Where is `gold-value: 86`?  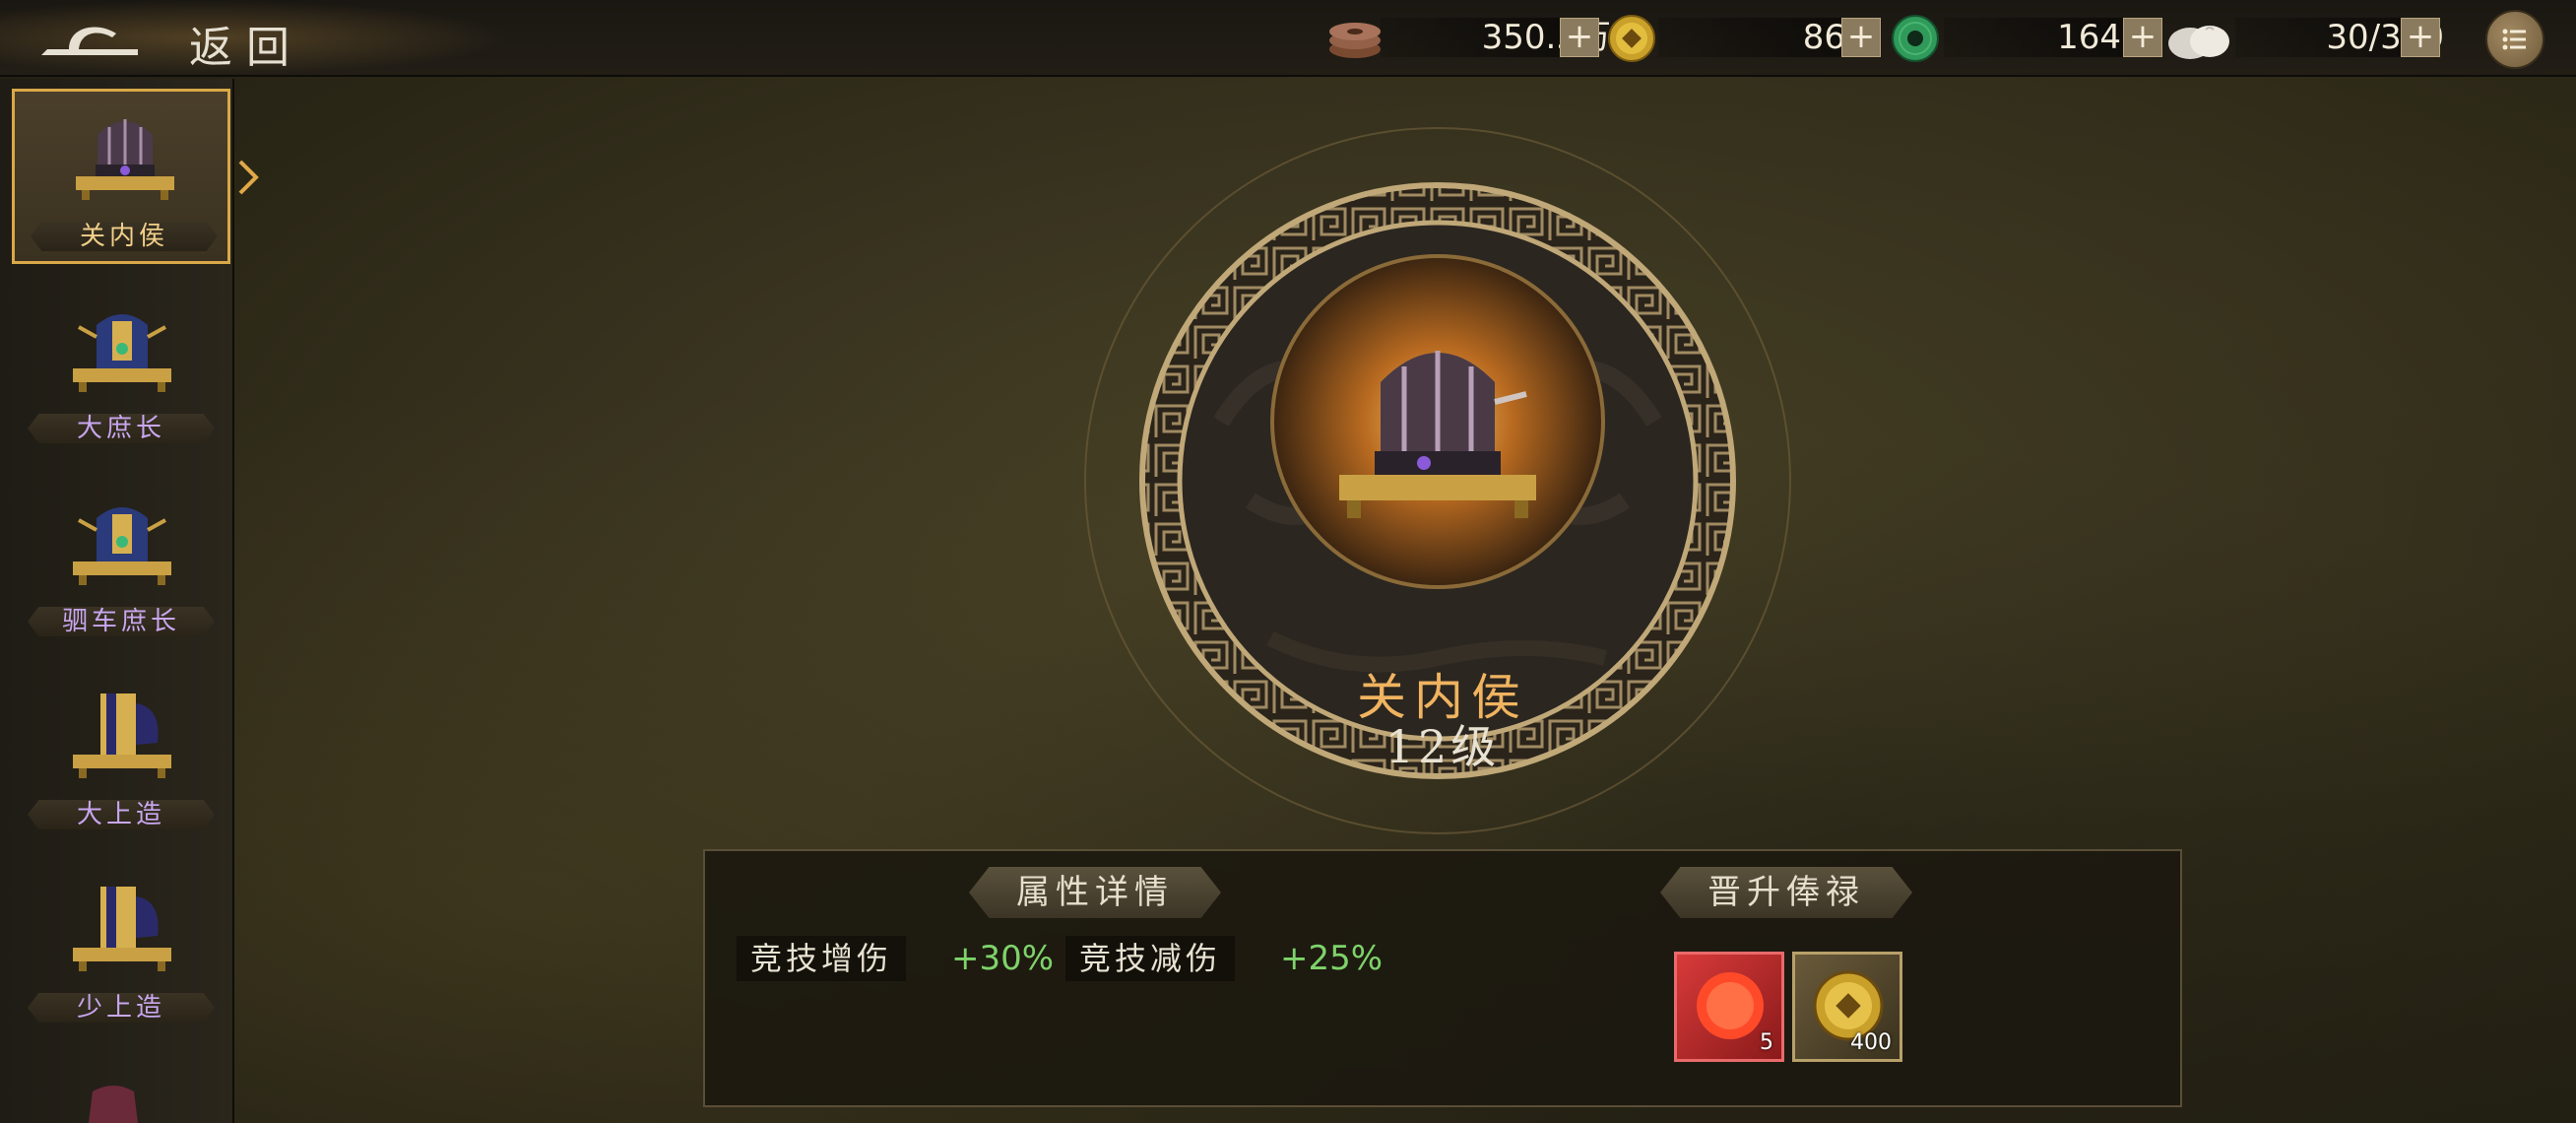 gold-value: 86 is located at coordinates (1823, 37).